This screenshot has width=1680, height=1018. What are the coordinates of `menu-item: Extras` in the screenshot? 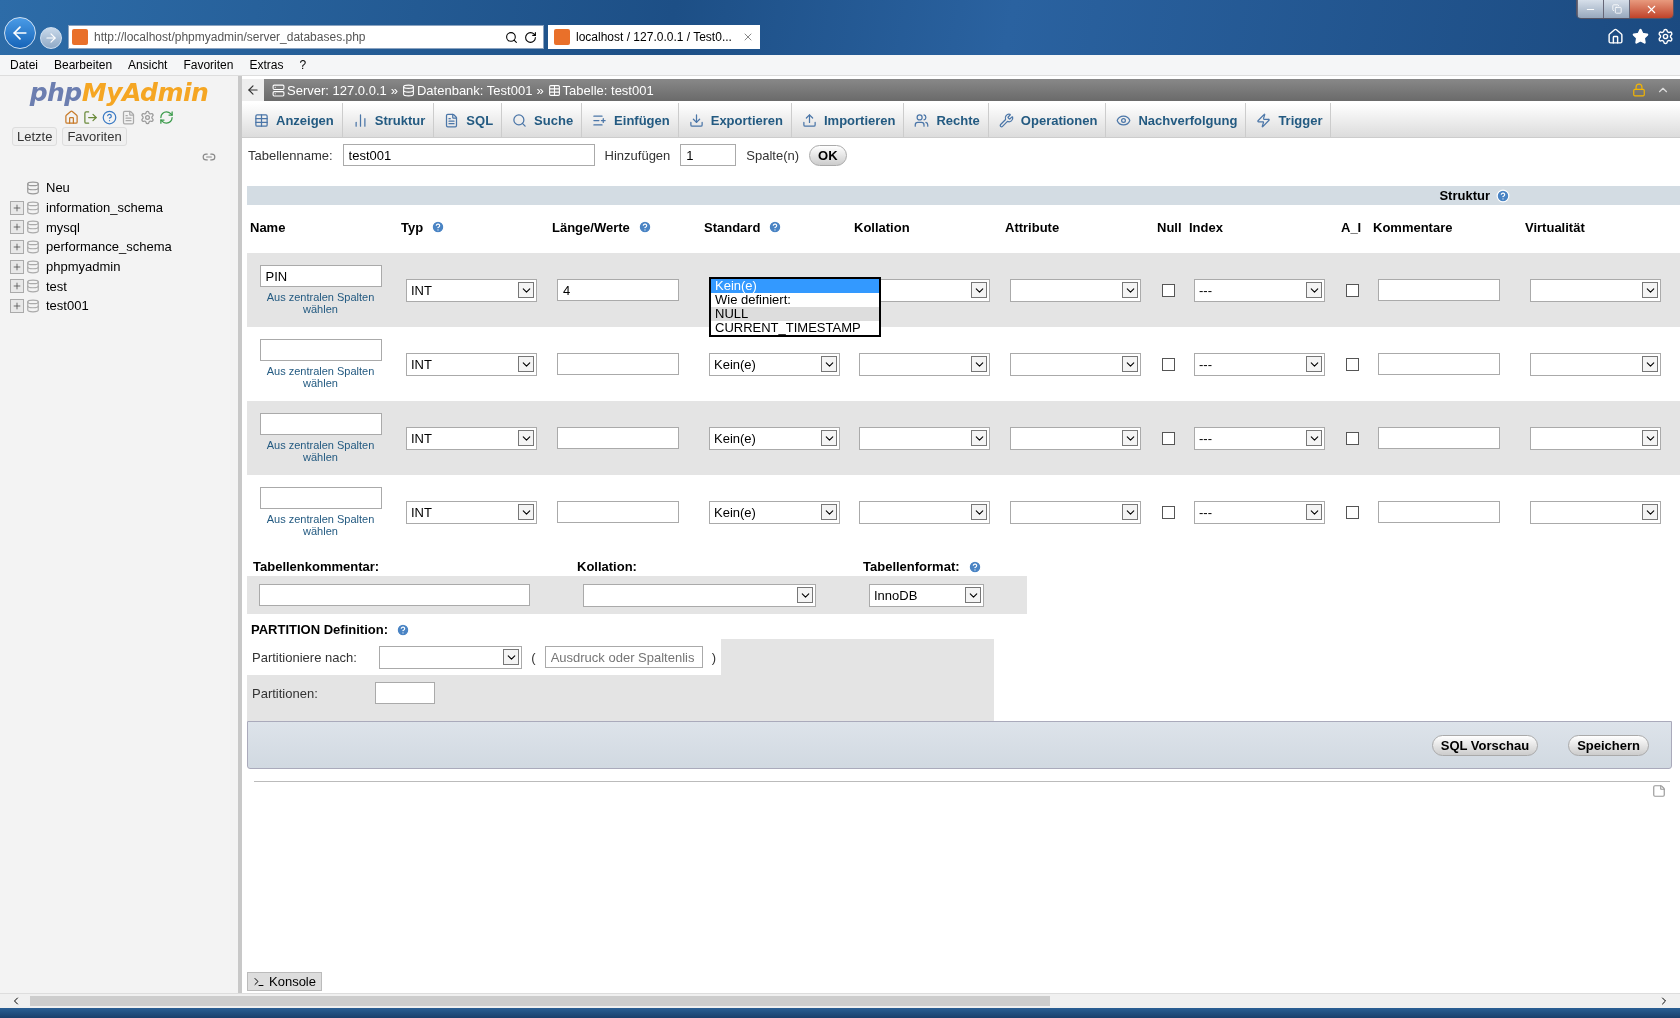 It's located at (266, 65).